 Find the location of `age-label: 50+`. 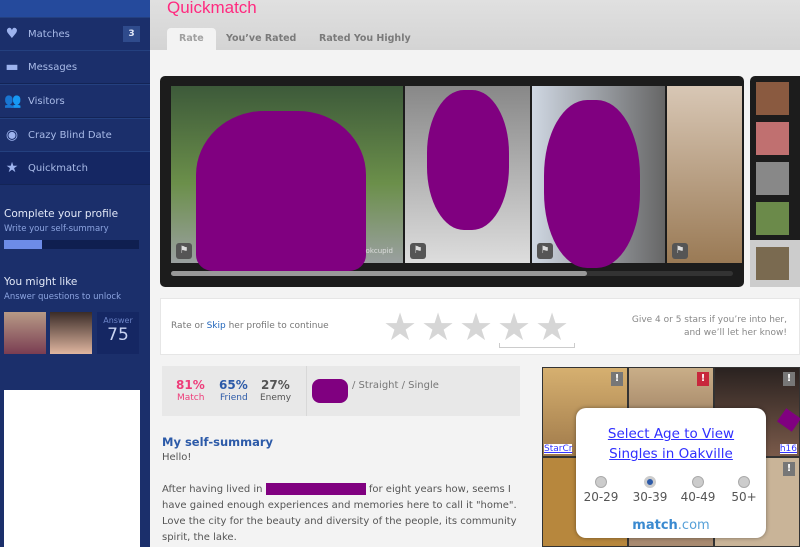

age-label: 50+ is located at coordinates (744, 497).